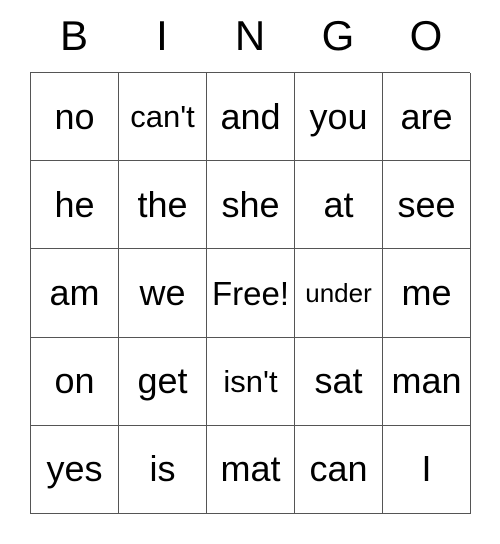  I want to click on bingo-cell: are, so click(427, 117).